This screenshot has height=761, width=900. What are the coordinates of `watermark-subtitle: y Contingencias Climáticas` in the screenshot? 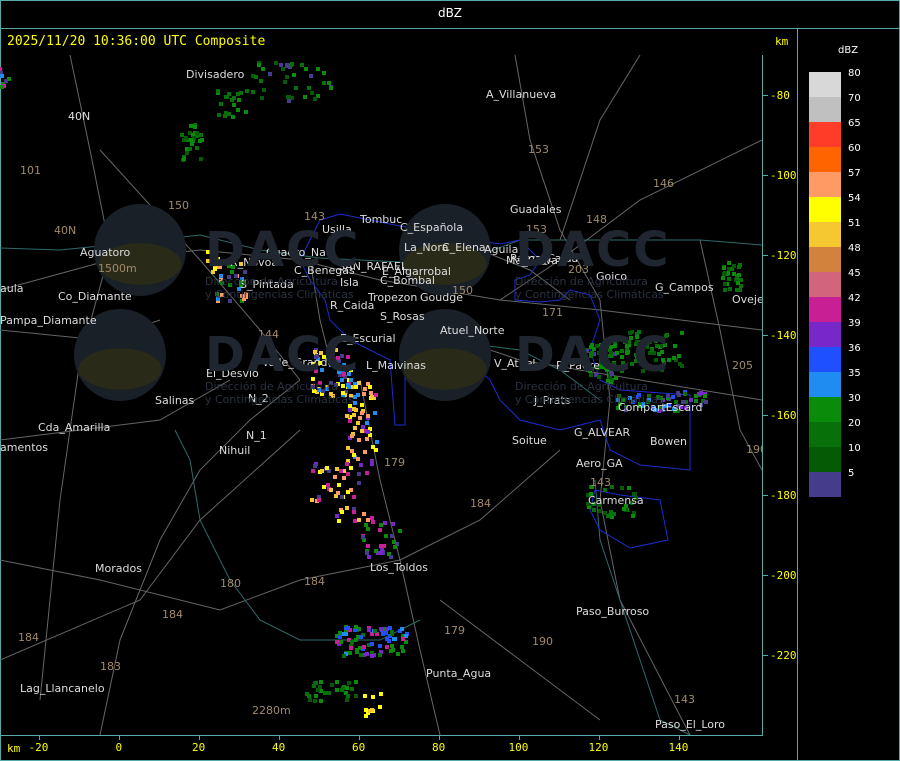 It's located at (279, 399).